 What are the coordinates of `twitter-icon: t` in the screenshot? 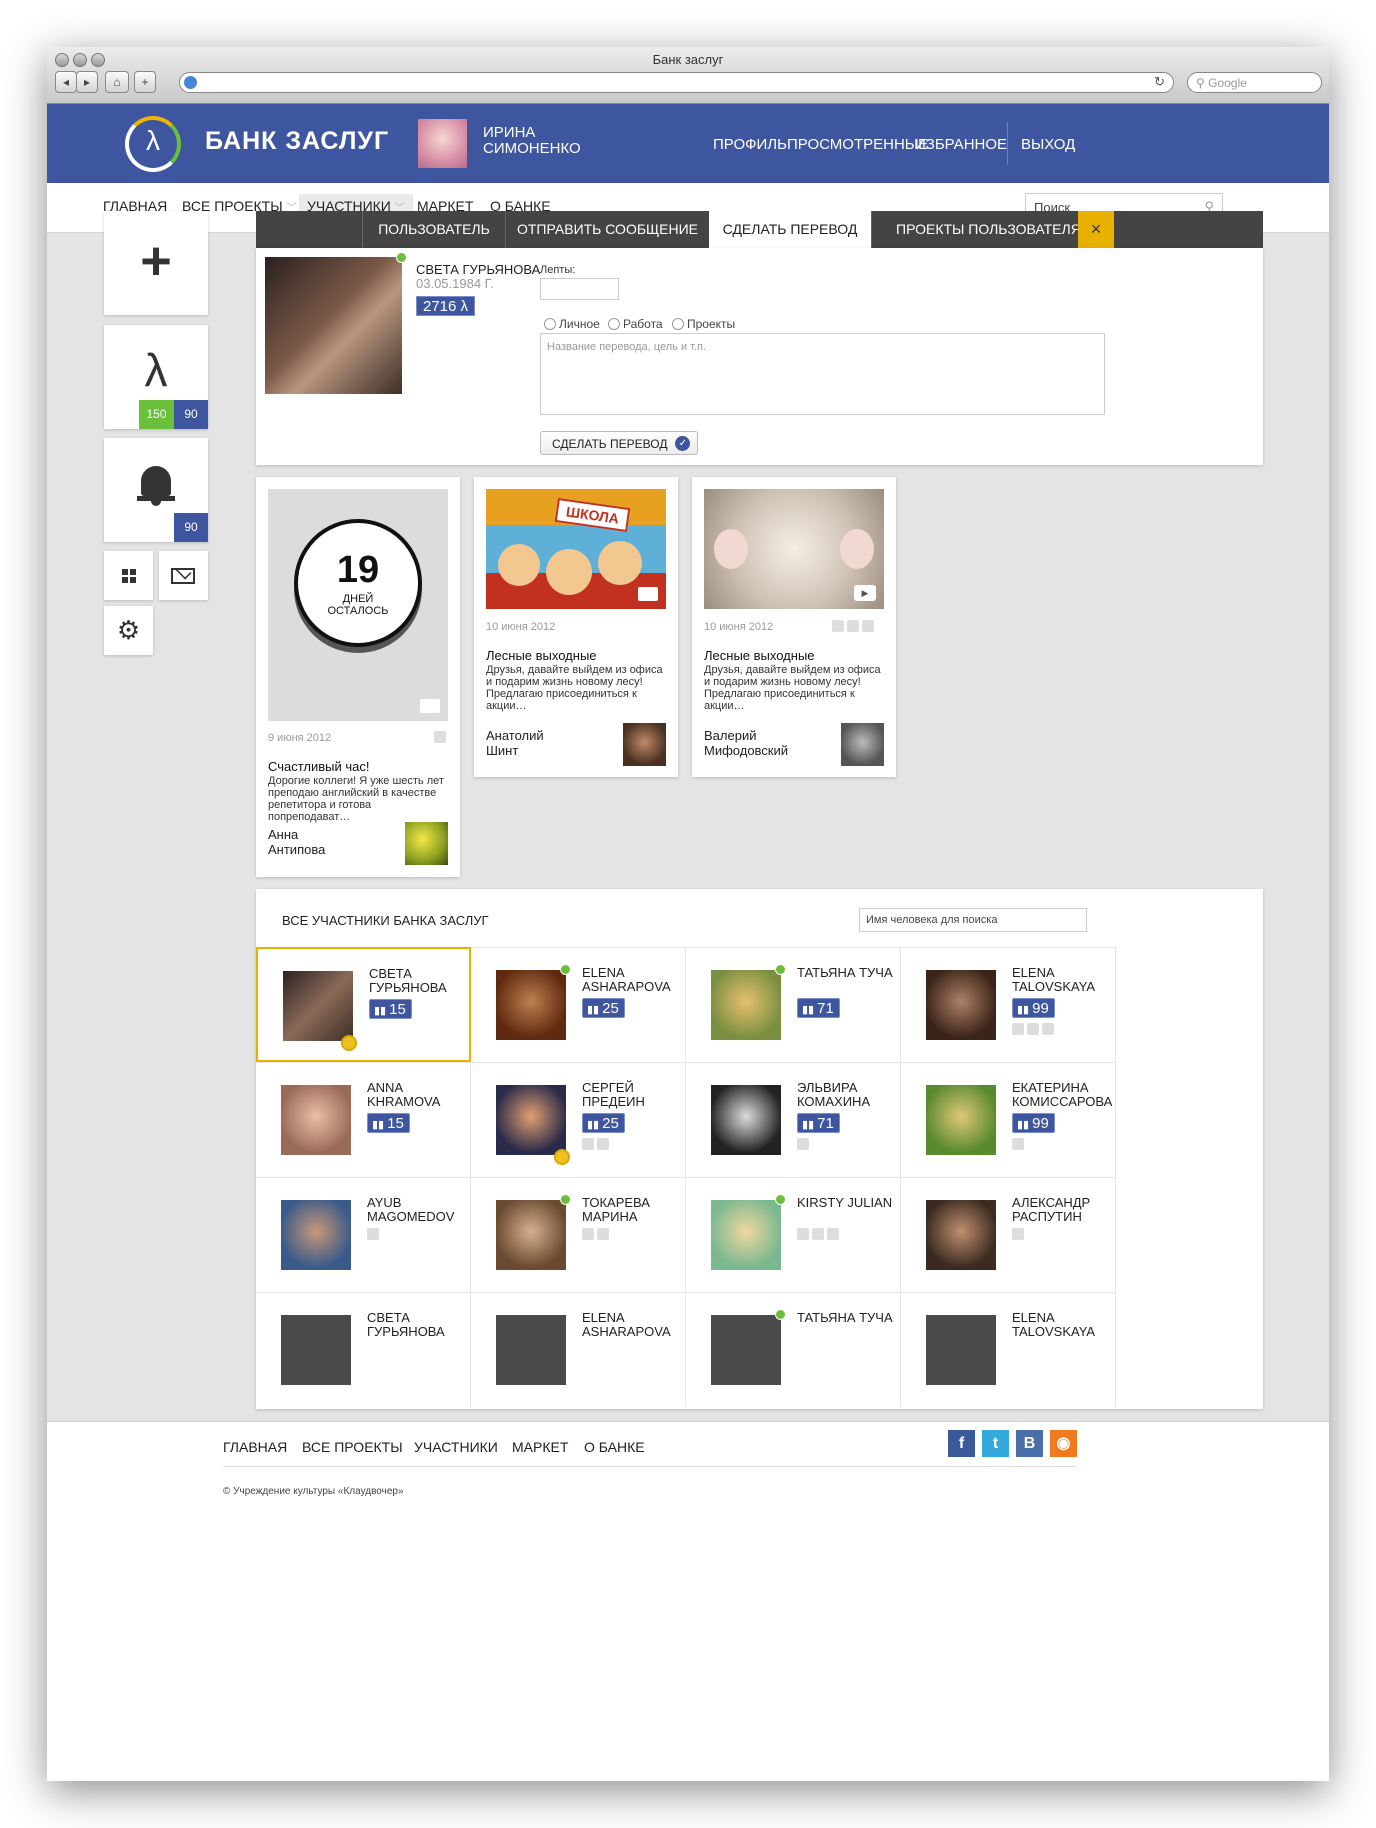 It's located at (995, 1443).